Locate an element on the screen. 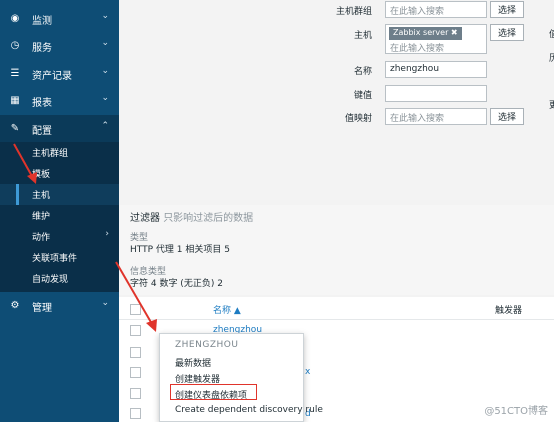 Image resolution: width=554 pixels, height=422 pixels. filter-title: 过滤器 只影响过滤后的数据 is located at coordinates (191, 216).